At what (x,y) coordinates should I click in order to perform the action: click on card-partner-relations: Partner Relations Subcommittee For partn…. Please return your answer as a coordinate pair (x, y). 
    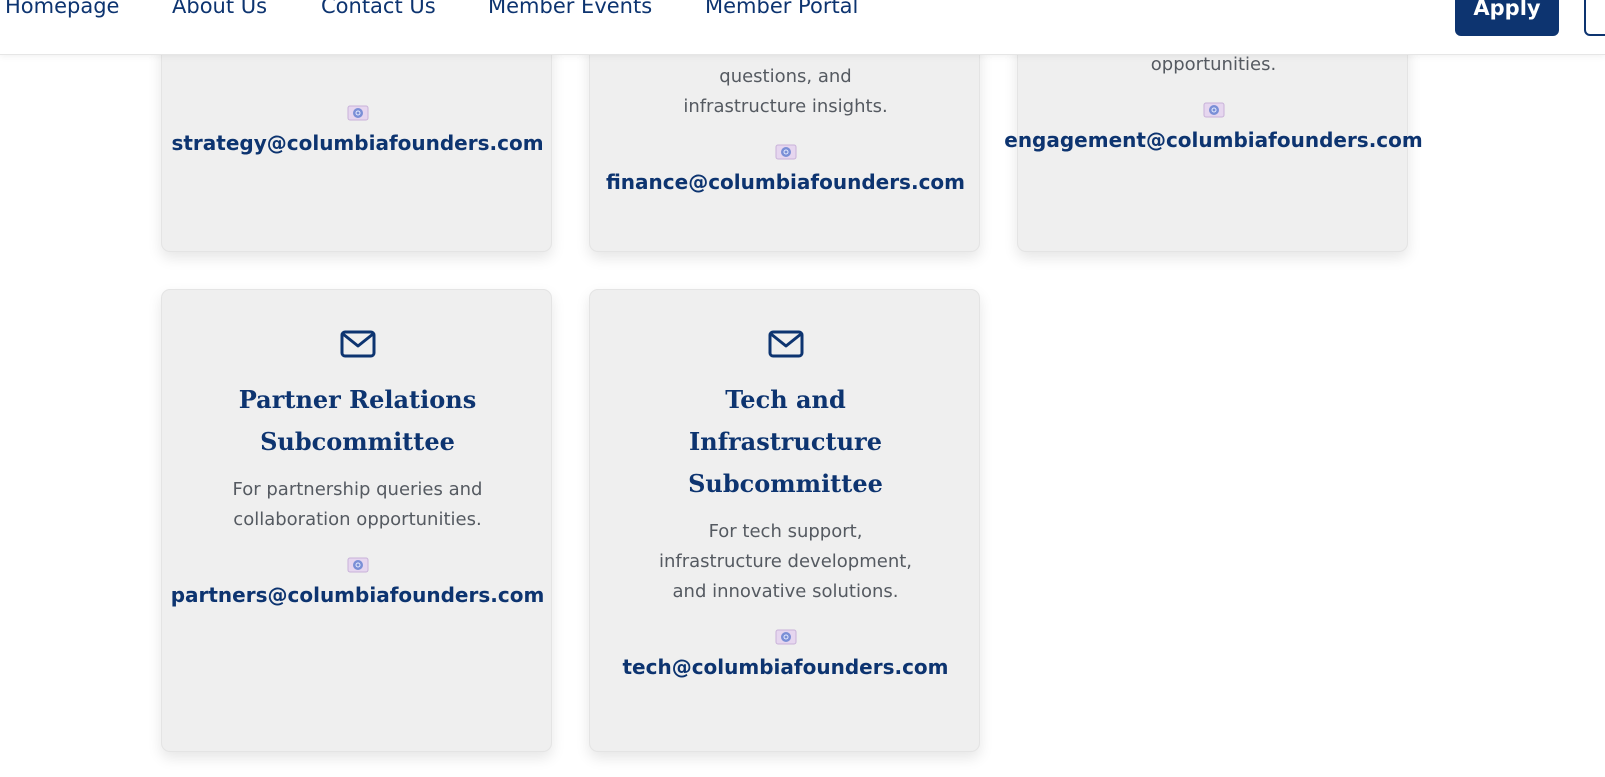
    Looking at the image, I should click on (356, 520).